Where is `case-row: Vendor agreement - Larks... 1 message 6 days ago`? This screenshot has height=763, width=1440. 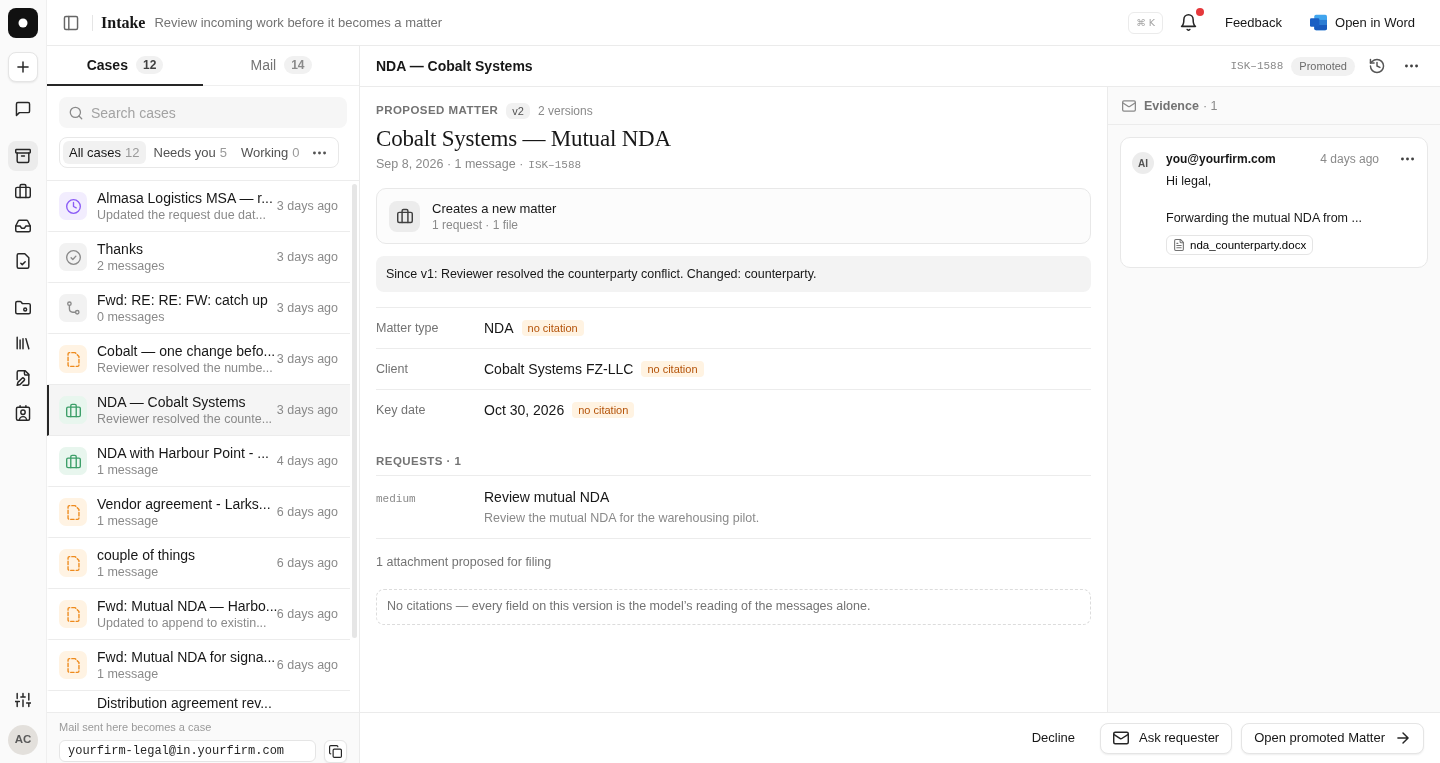
case-row: Vendor agreement - Larks... 1 message 6 days ago is located at coordinates (198, 512).